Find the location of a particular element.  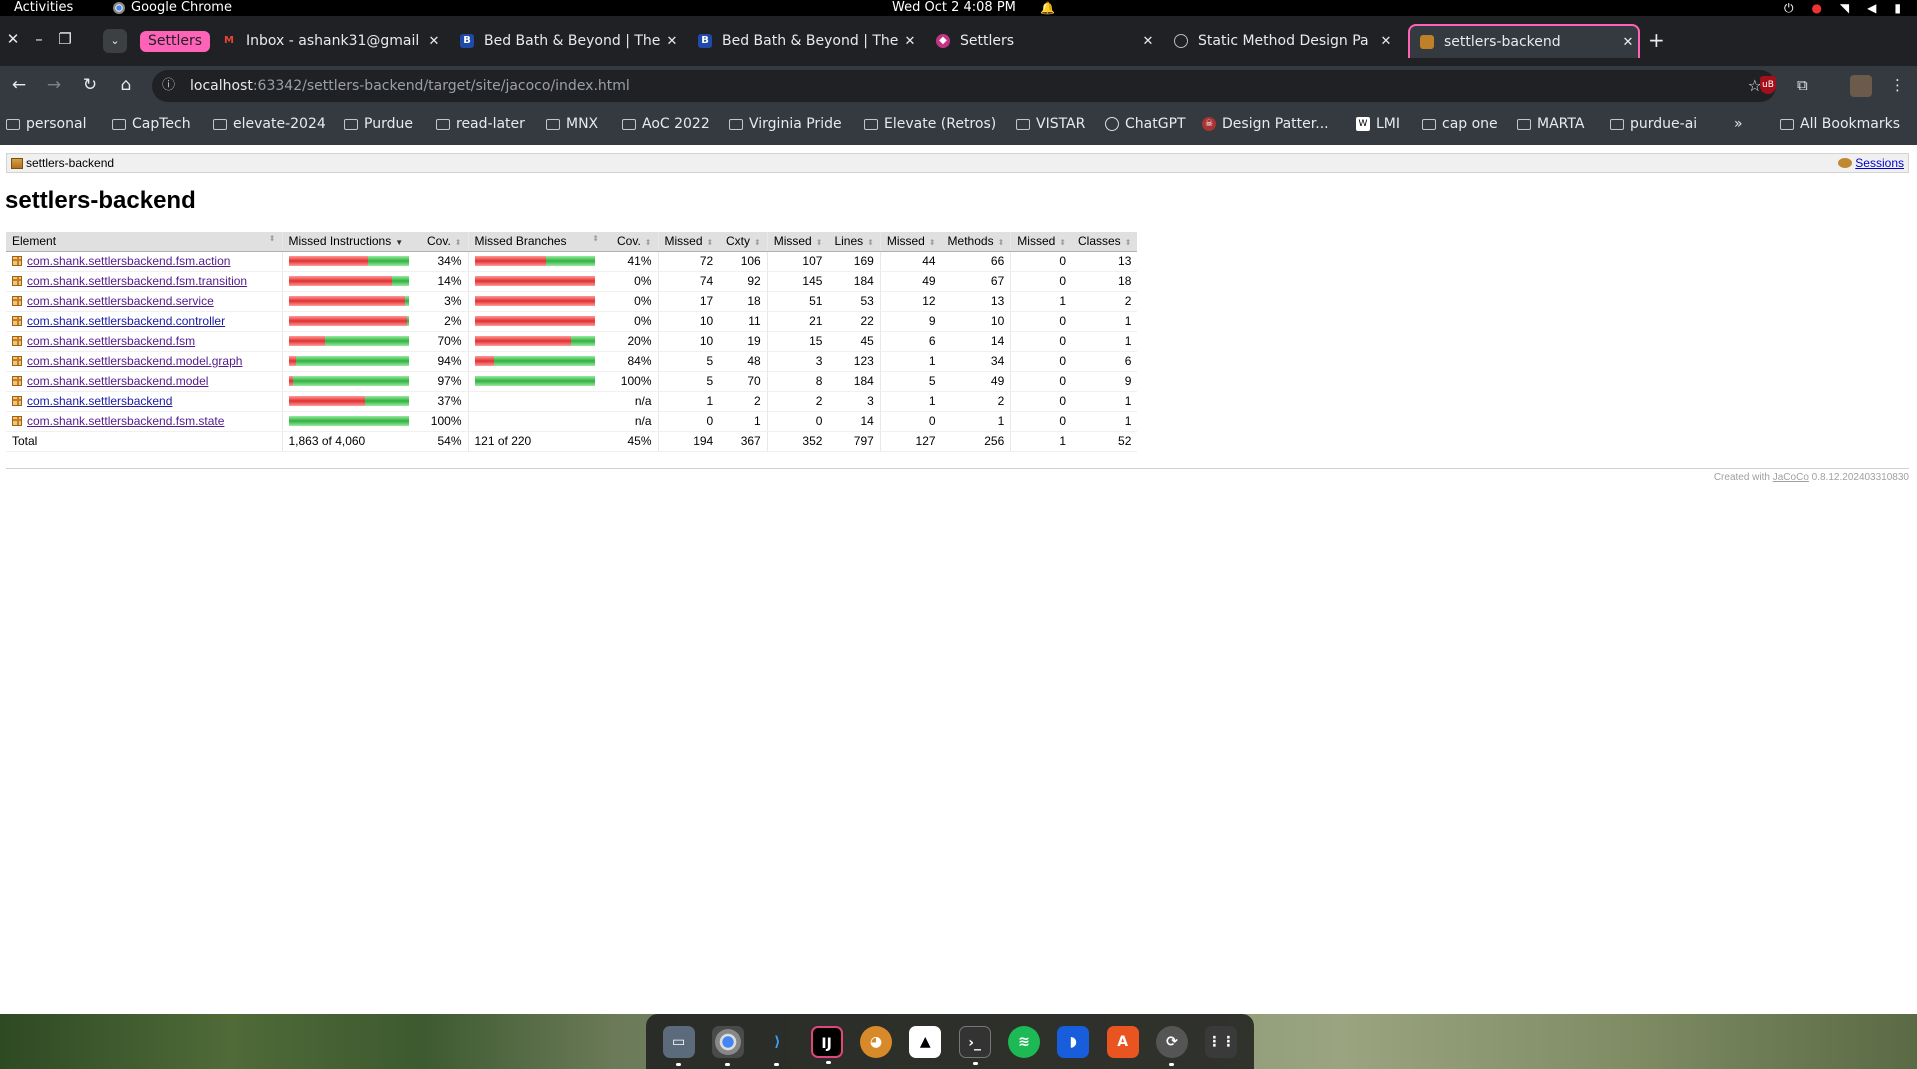

covered-bar is located at coordinates (544, 361).